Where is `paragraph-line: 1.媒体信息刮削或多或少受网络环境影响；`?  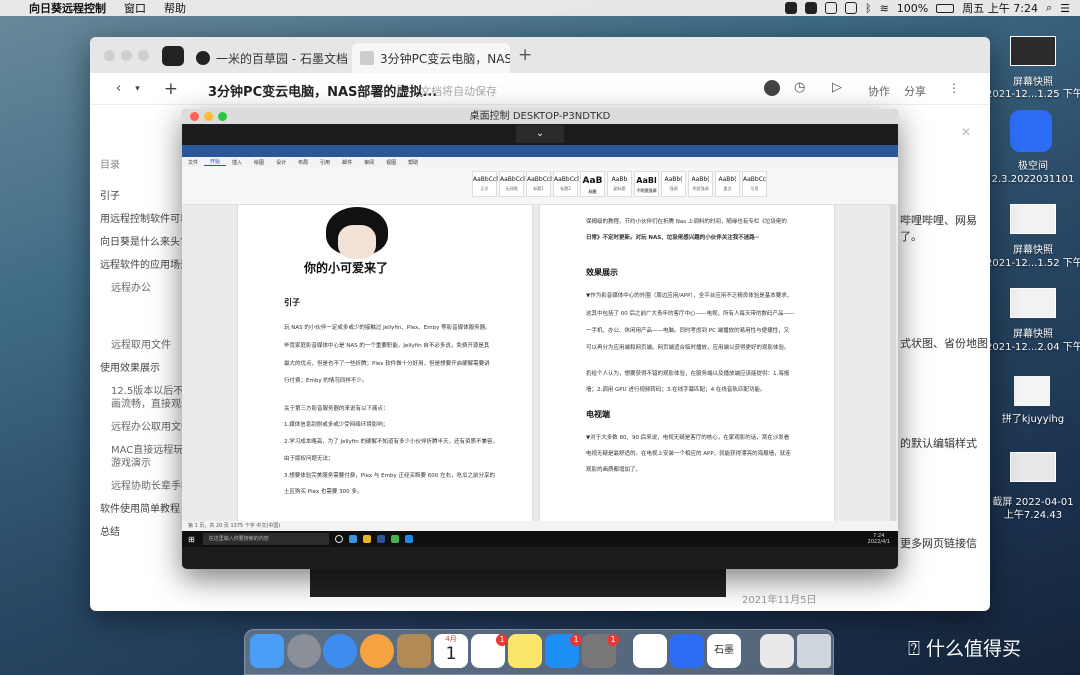
paragraph-line: 1.媒体信息刮削或多或少受网络环境影响； is located at coordinates (336, 424).